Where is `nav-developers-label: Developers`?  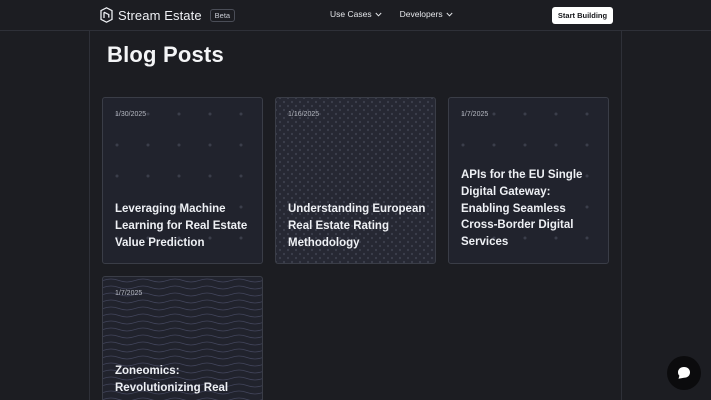 nav-developers-label: Developers is located at coordinates (421, 14).